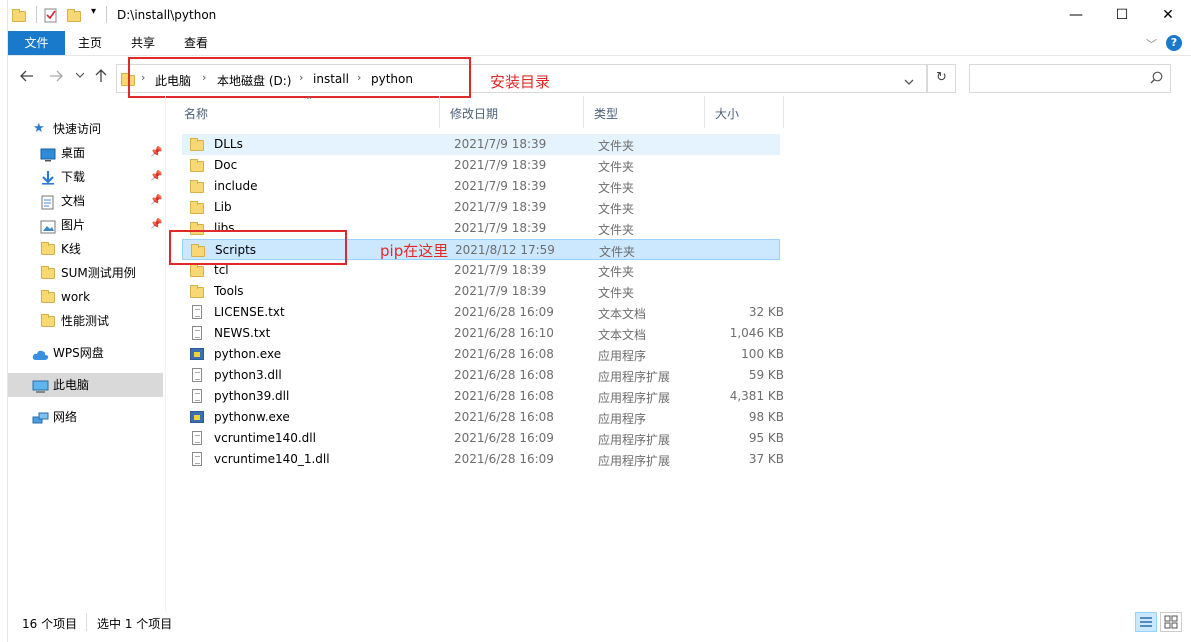 The height and width of the screenshot is (642, 1191). I want to click on refresh-button: ↻, so click(941, 78).